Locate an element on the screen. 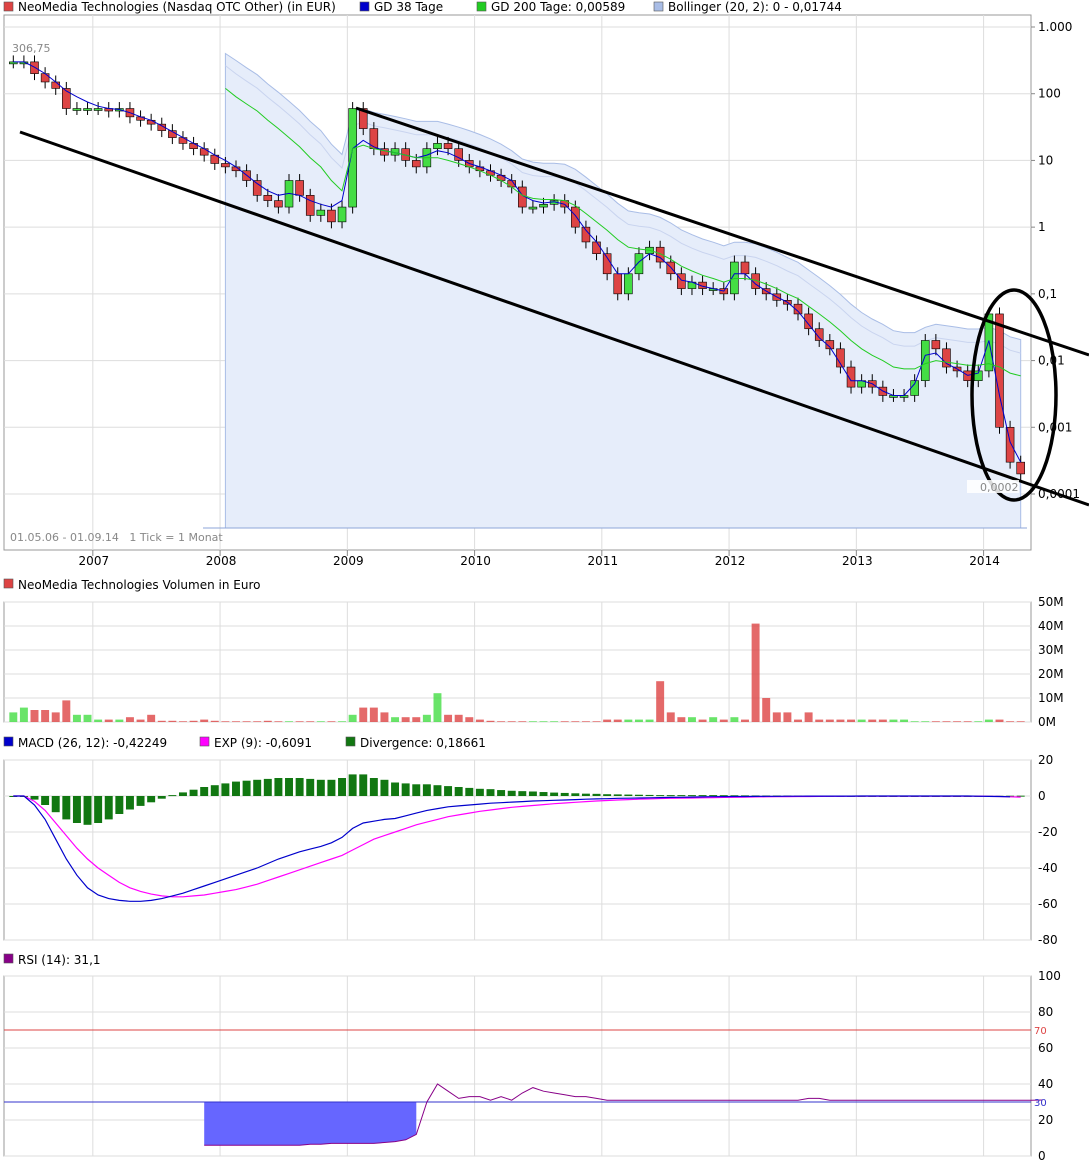 Image resolution: width=1089 pixels, height=1170 pixels. period-label: 01.05.06 - 01.09.14 1 Tick = 1 Monat is located at coordinates (116, 537).